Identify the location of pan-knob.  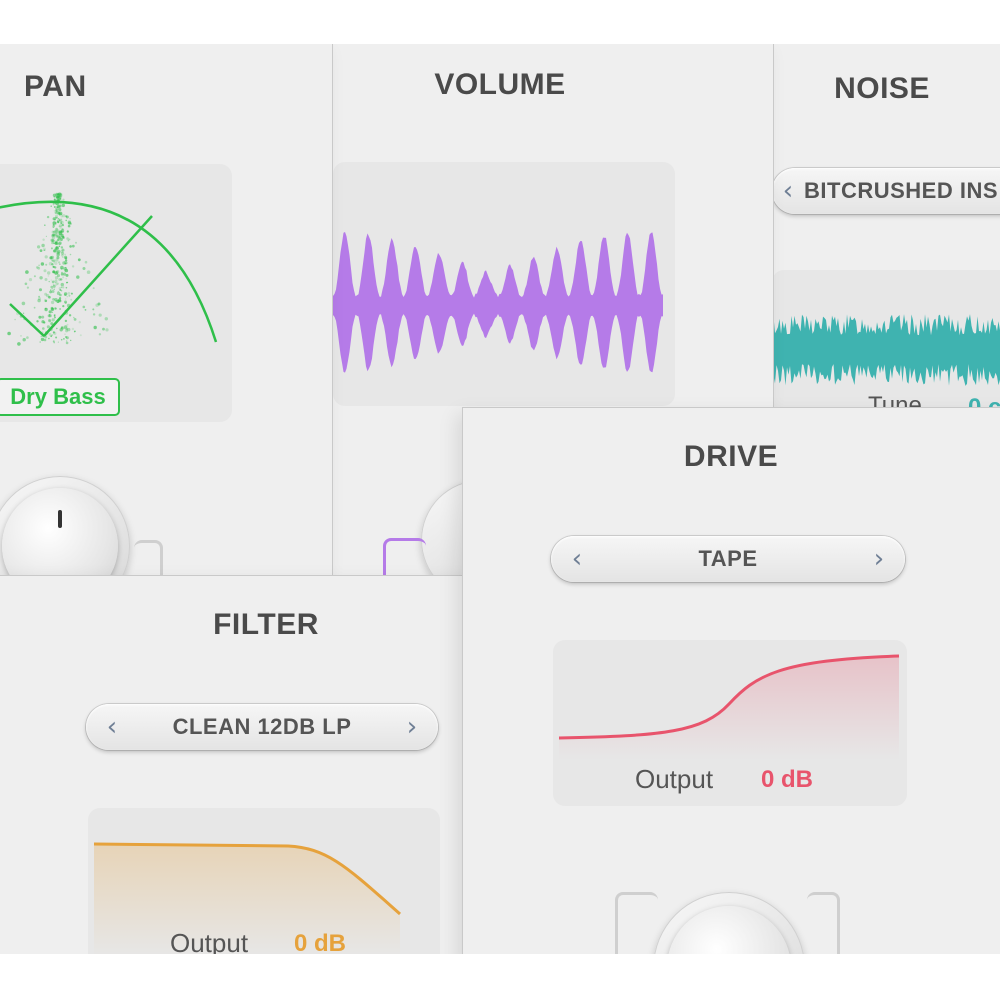
(65, 530).